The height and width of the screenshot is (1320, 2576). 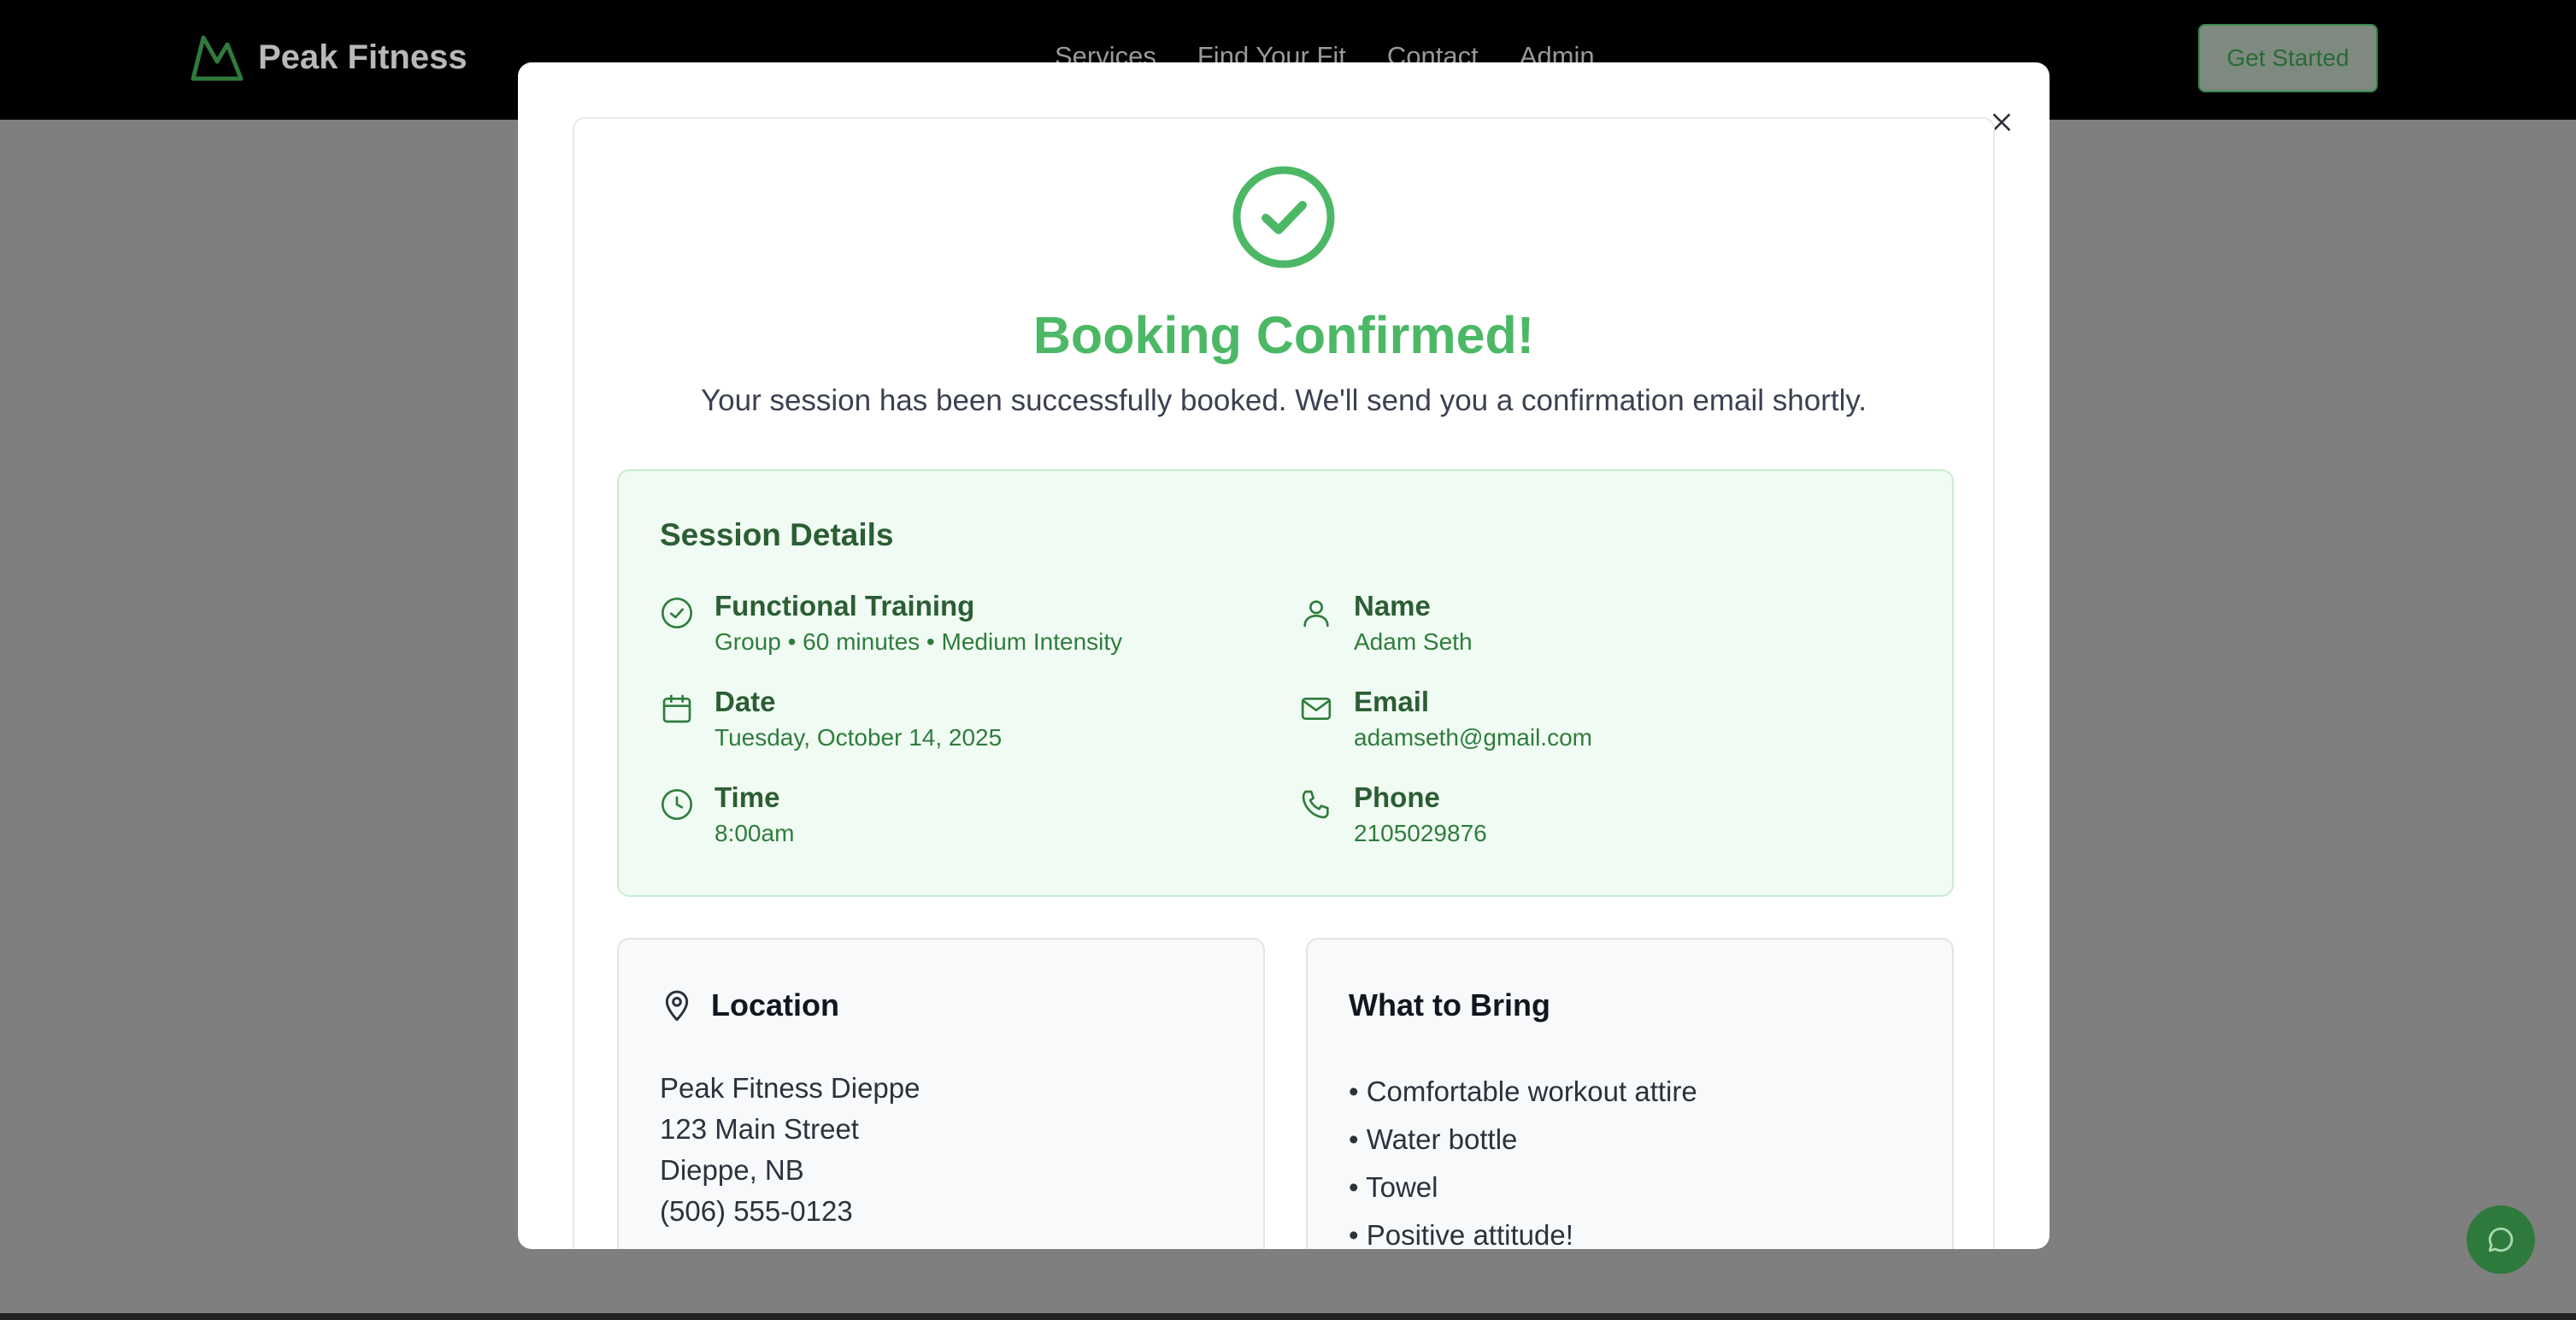 I want to click on chat-bubble-icon, so click(x=2501, y=1239).